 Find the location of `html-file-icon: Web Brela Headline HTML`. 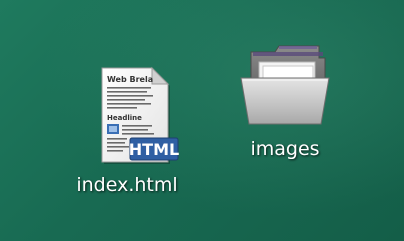

html-file-icon: Web Brela Headline HTML is located at coordinates (140, 115).